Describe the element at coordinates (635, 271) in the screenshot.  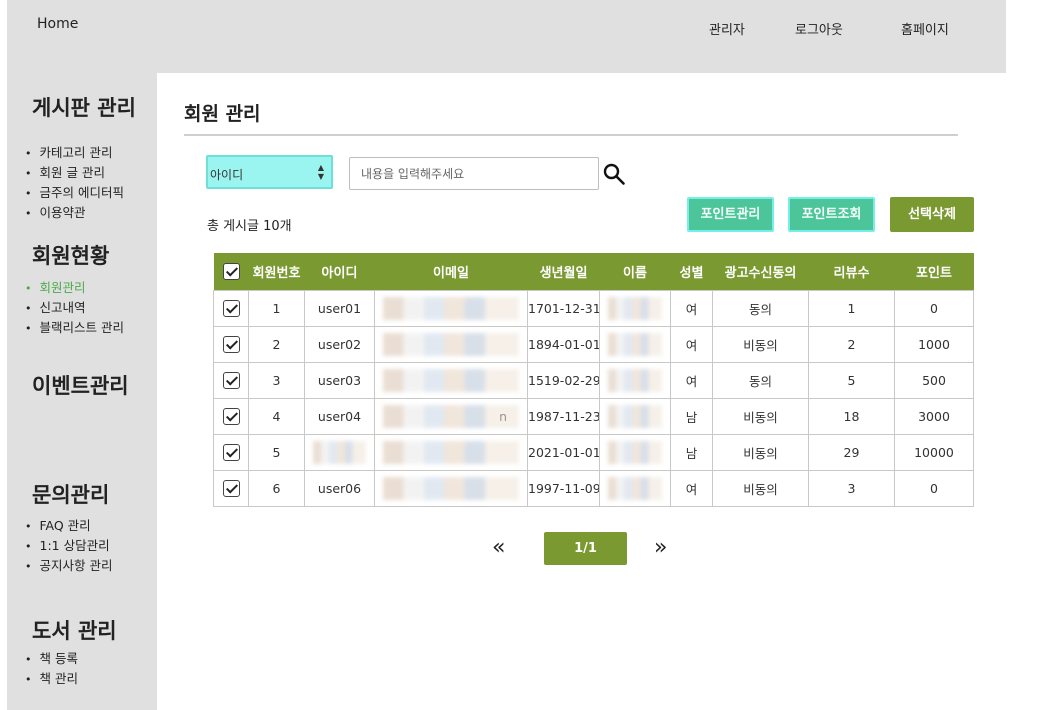
I see `column-header: 이름` at that location.